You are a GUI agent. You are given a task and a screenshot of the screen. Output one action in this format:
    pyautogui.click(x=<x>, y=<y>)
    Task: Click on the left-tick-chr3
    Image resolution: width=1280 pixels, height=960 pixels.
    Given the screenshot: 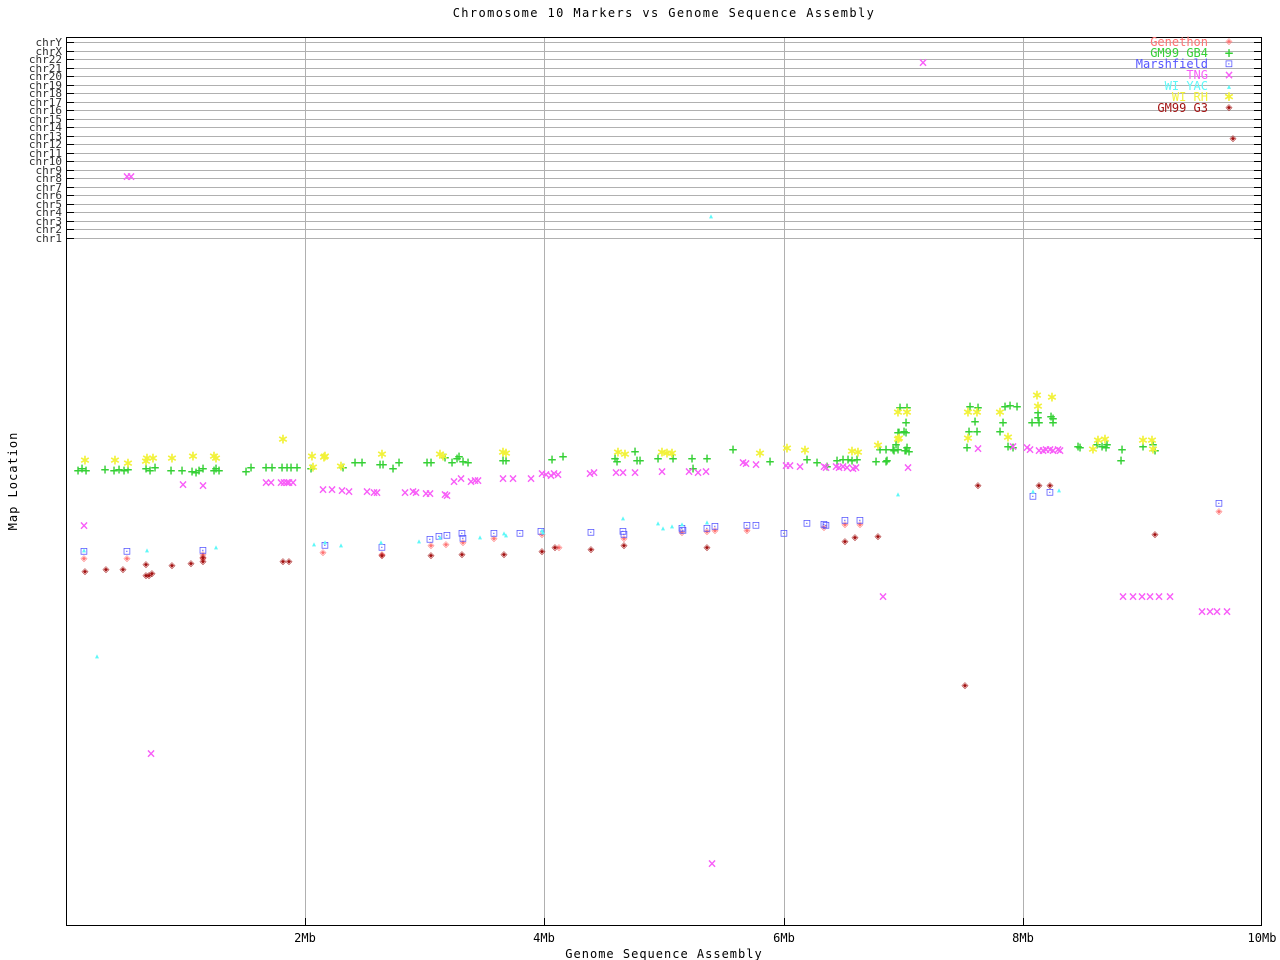 What is the action you would take?
    pyautogui.click(x=70, y=221)
    